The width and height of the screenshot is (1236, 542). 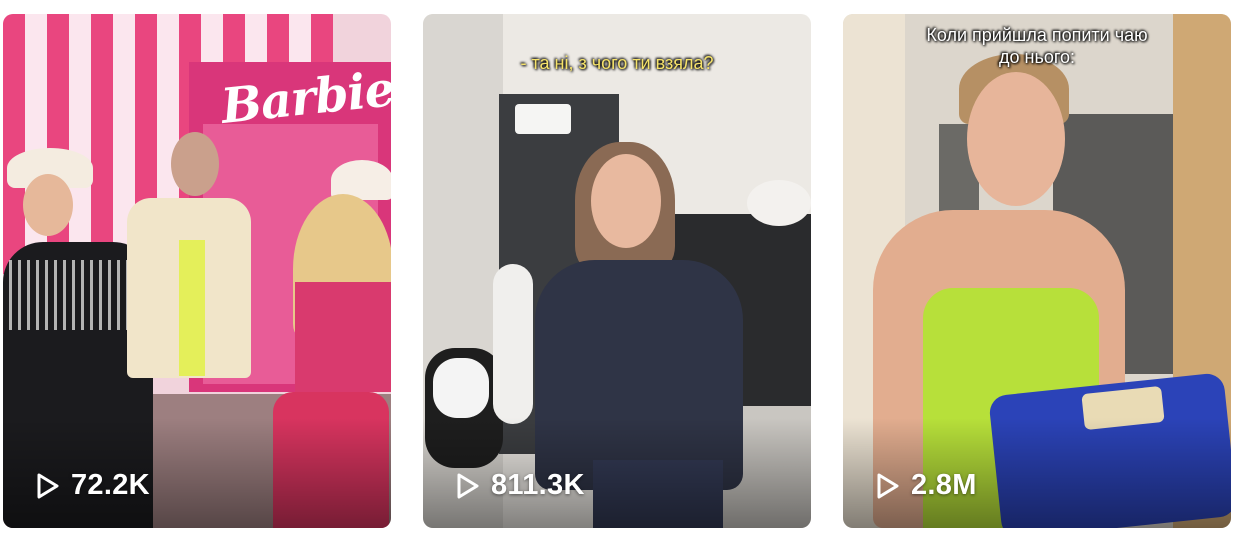 I want to click on video-caption: - та ні, з чого ти взяла?, so click(x=617, y=63).